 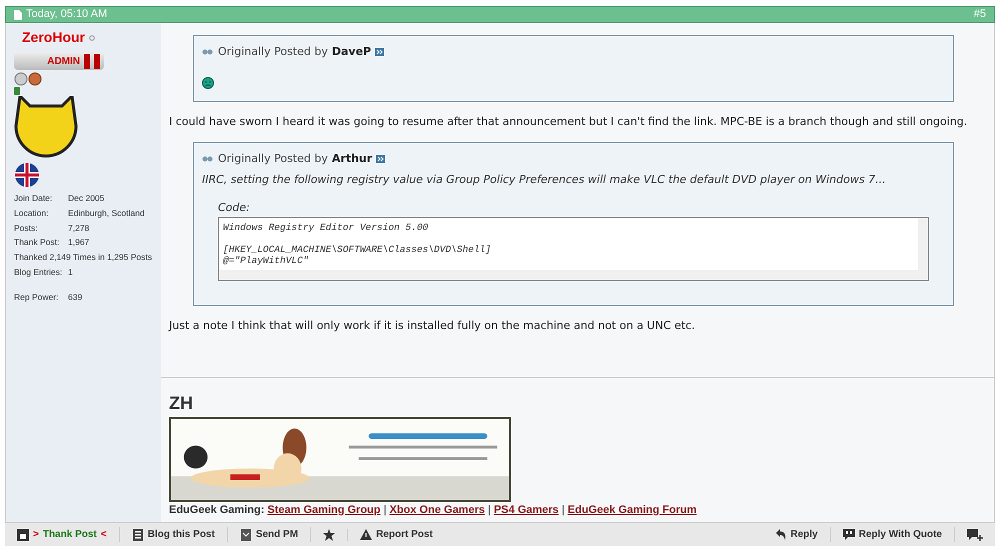 I want to click on post-action-button: Reply With Quote, so click(x=892, y=534).